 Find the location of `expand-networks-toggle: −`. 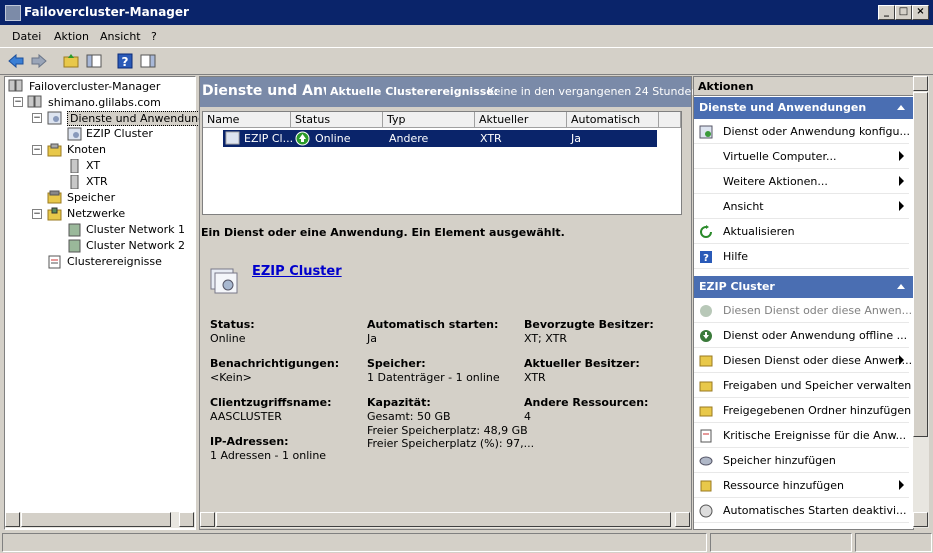

expand-networks-toggle: − is located at coordinates (37, 214).